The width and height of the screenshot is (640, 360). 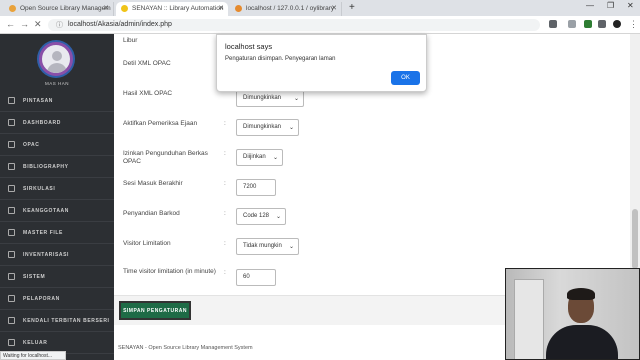 I want to click on avatar, so click(x=56, y=59).